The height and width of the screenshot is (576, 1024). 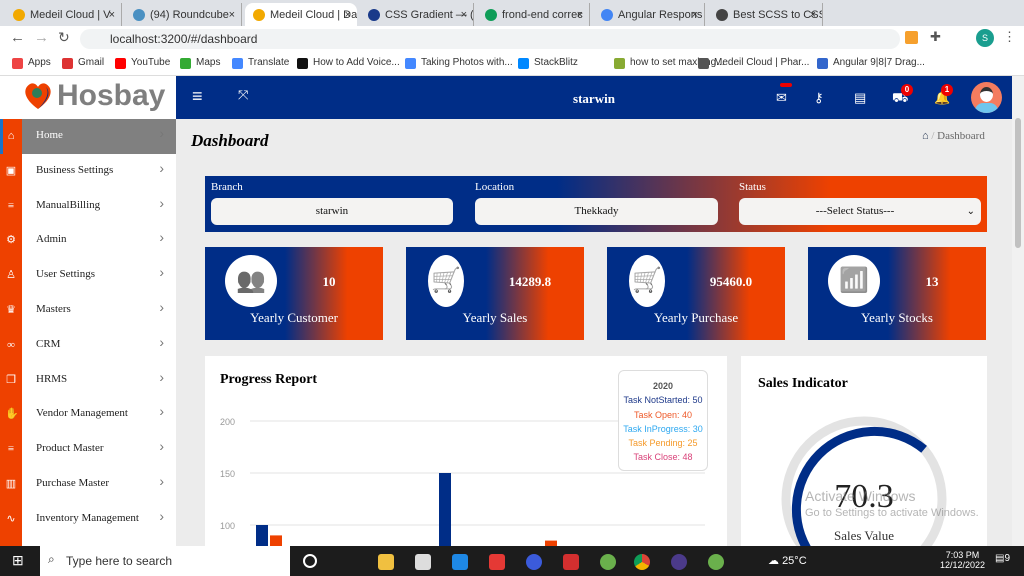 What do you see at coordinates (11, 170) in the screenshot?
I see `save-icon: ▣` at bounding box center [11, 170].